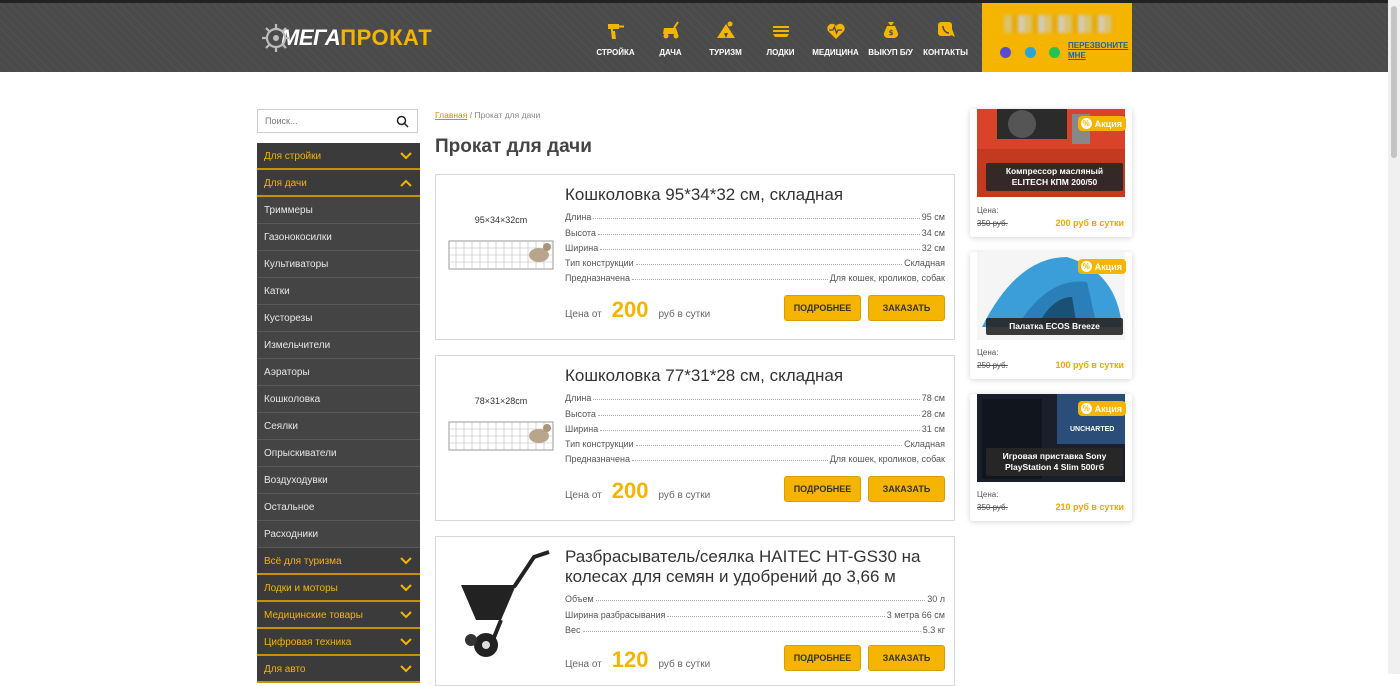 Image resolution: width=1400 pixels, height=686 pixels. What do you see at coordinates (704, 195) in the screenshot?
I see `product-title: Кошколовка 95*34*32 см, складная` at bounding box center [704, 195].